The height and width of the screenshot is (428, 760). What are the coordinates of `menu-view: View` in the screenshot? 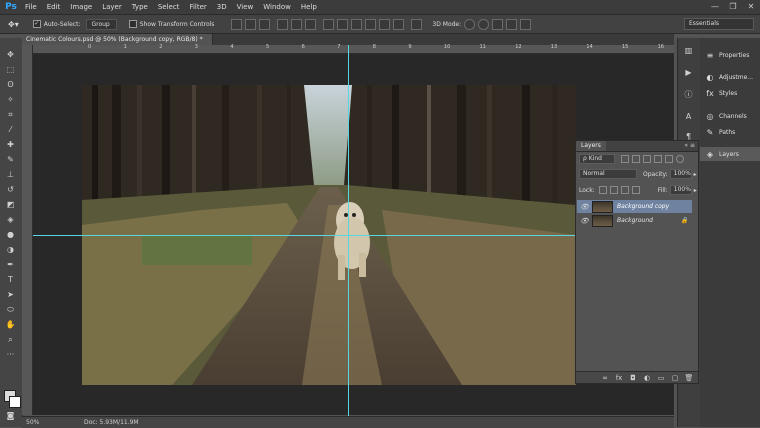 It's located at (245, 7).